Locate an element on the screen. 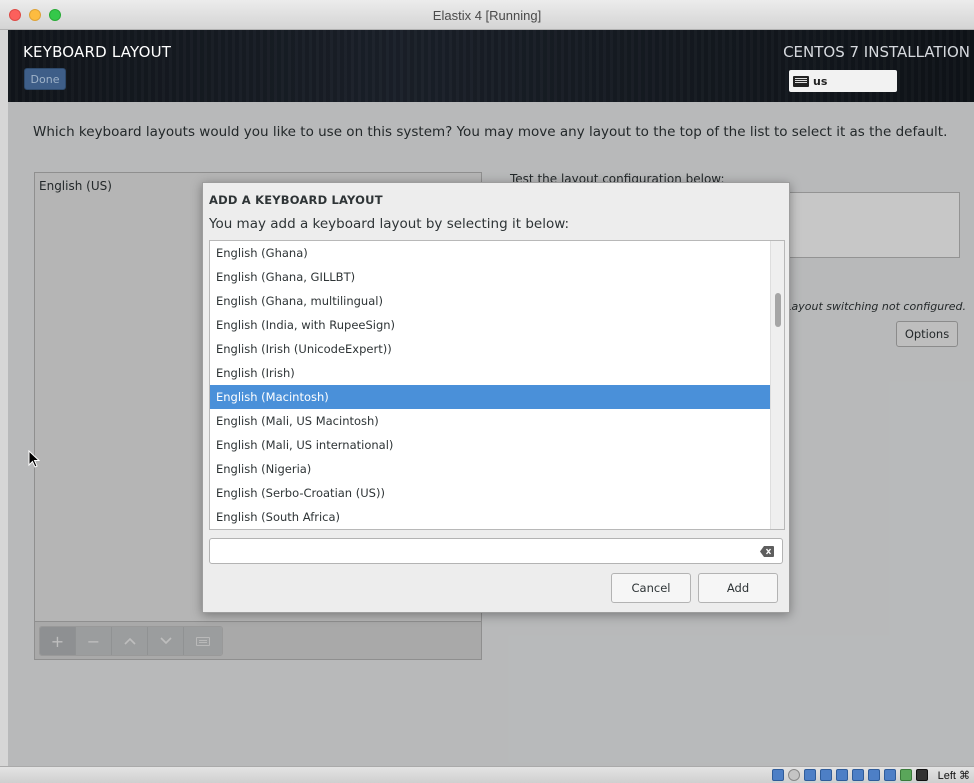 This screenshot has height=783, width=974. dialog-title: ADD A KEYBOARD LAYOUT is located at coordinates (296, 200).